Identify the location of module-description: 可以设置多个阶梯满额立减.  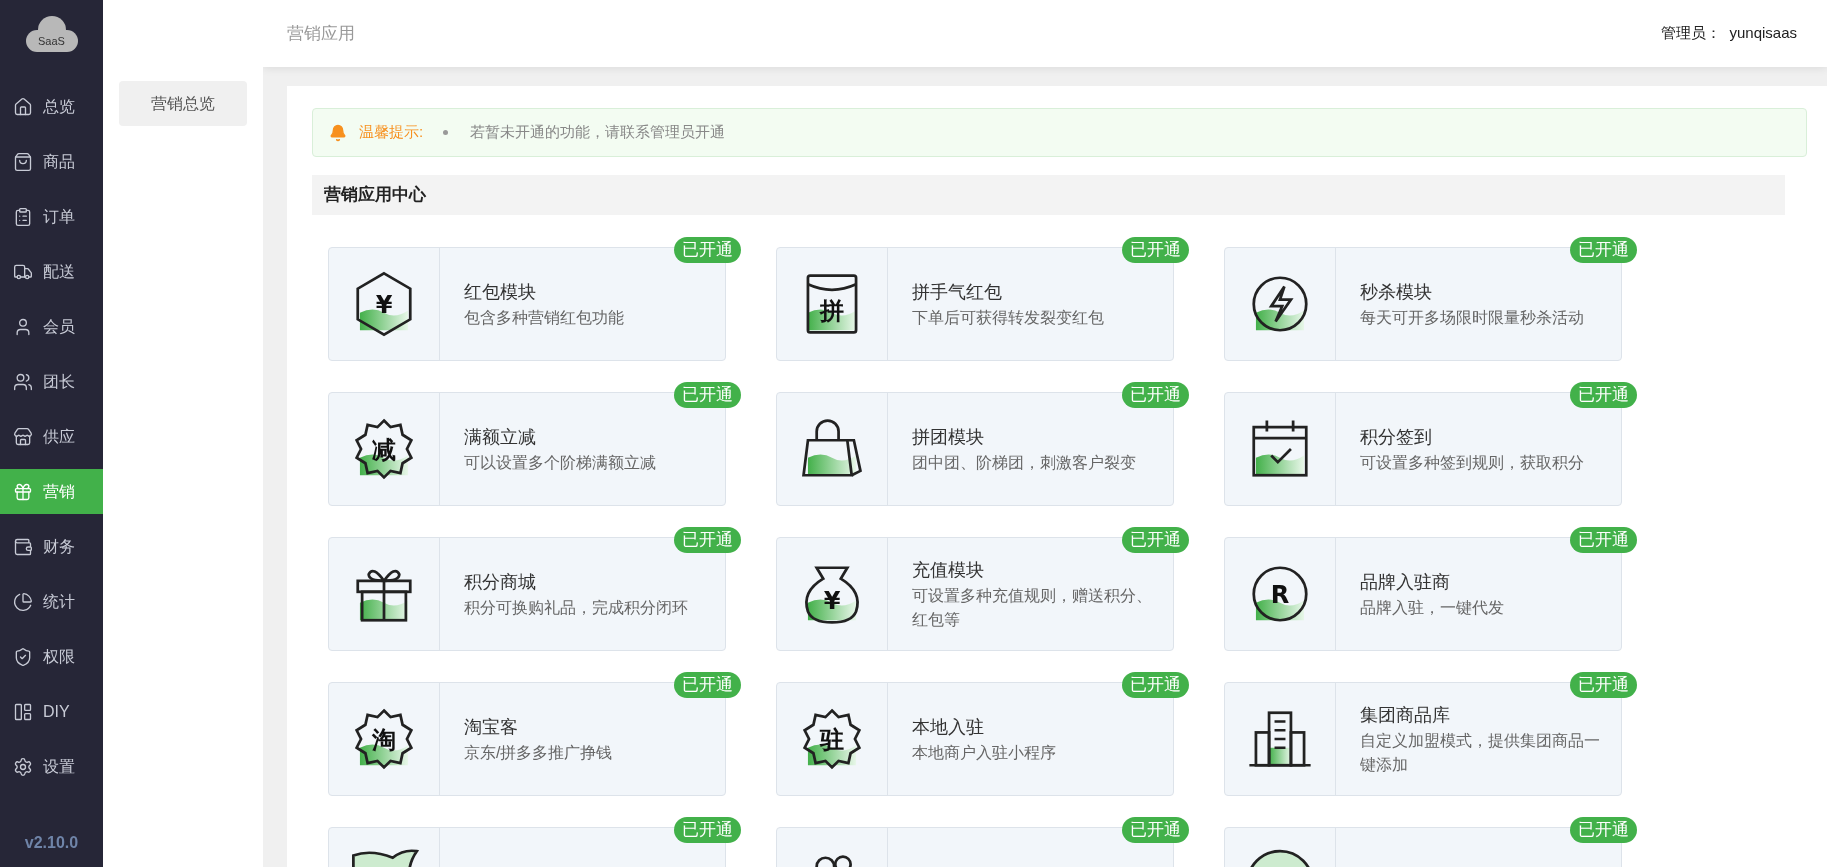
(560, 462).